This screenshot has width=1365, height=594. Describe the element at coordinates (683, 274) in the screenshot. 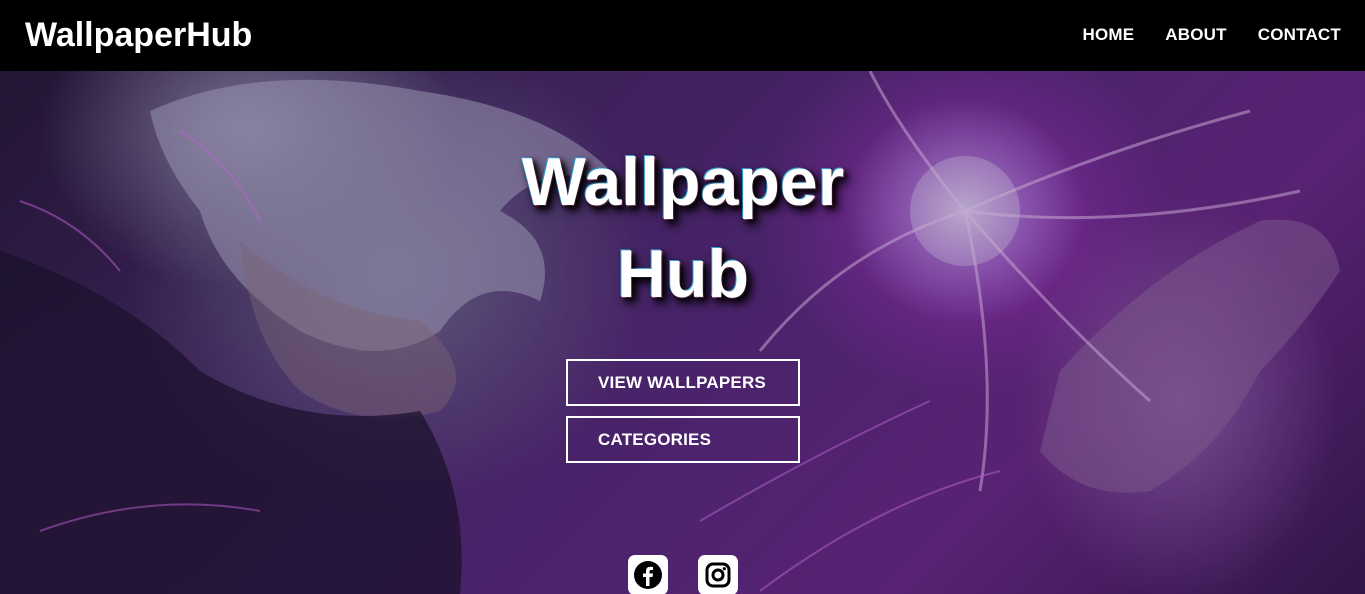

I see `hero-title-line-2: Hub` at that location.